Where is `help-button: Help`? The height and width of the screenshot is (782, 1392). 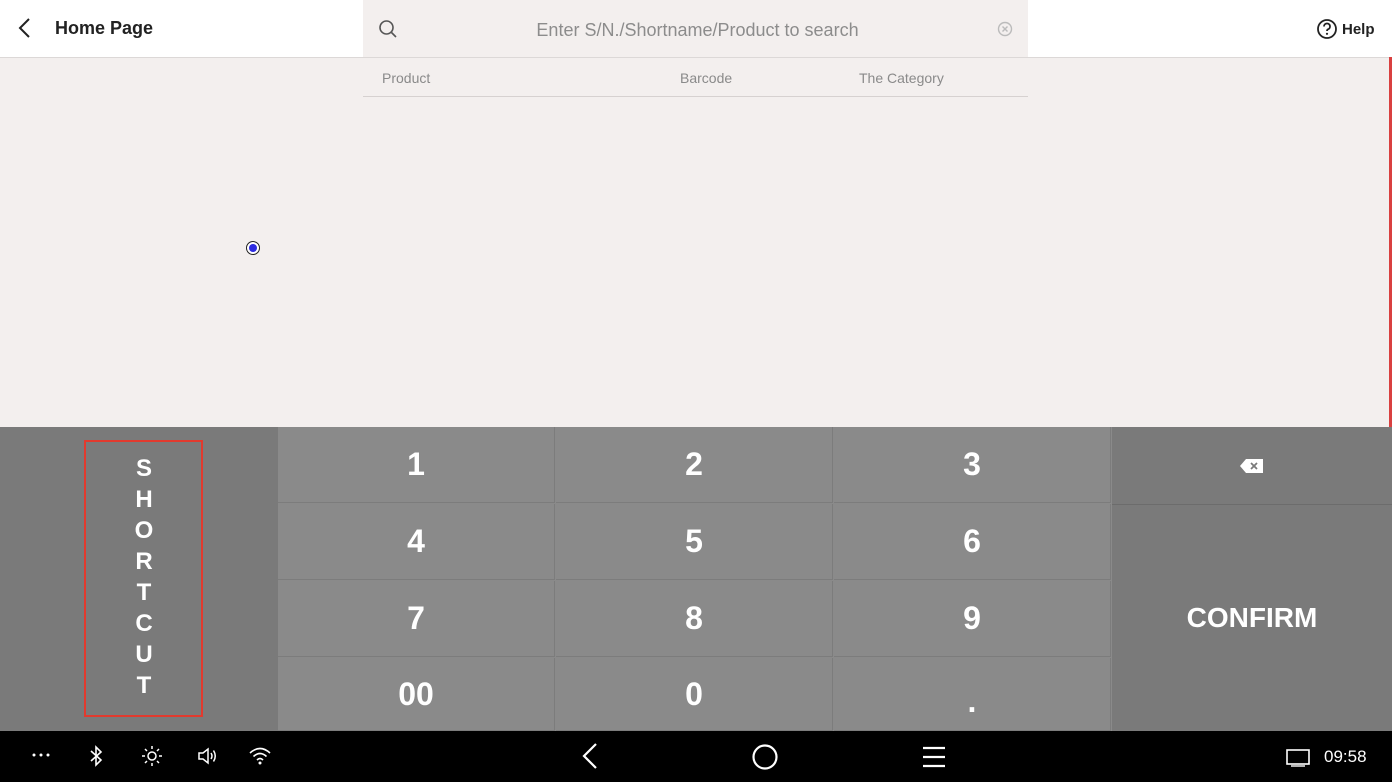 help-button: Help is located at coordinates (1345, 29).